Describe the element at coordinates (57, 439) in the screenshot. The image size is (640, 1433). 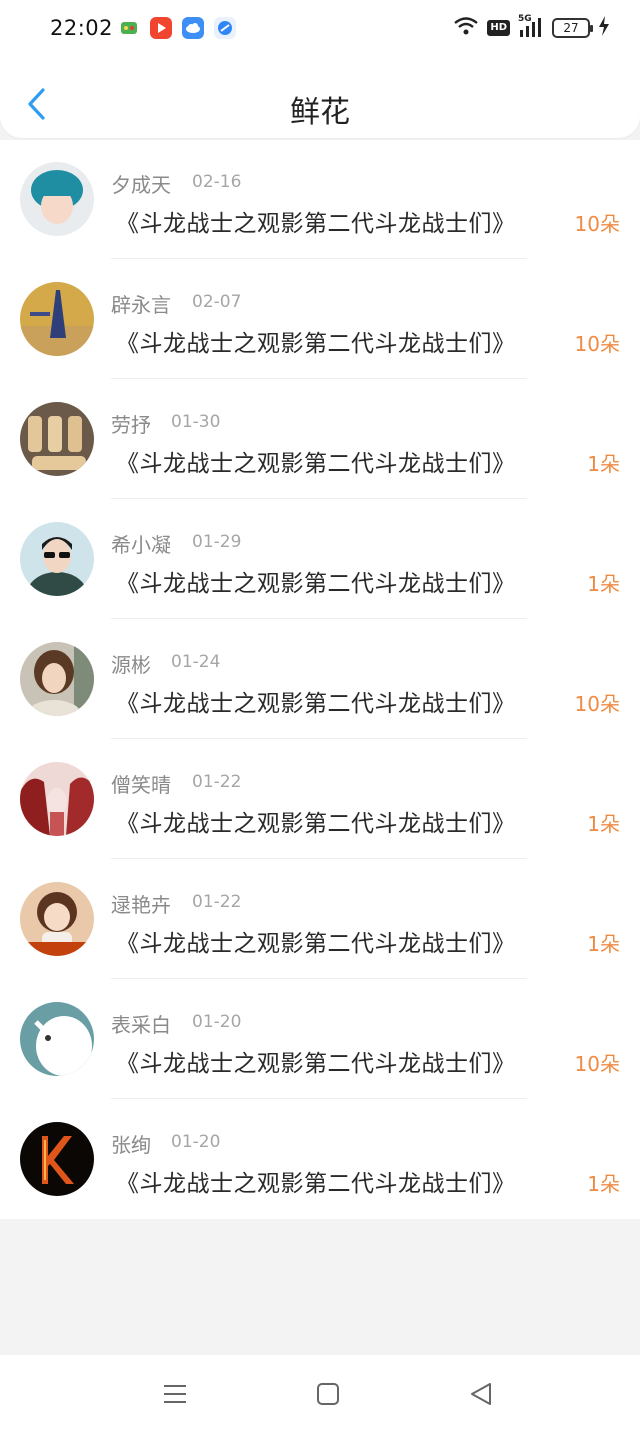
I see `wood-blocks-avatar` at that location.